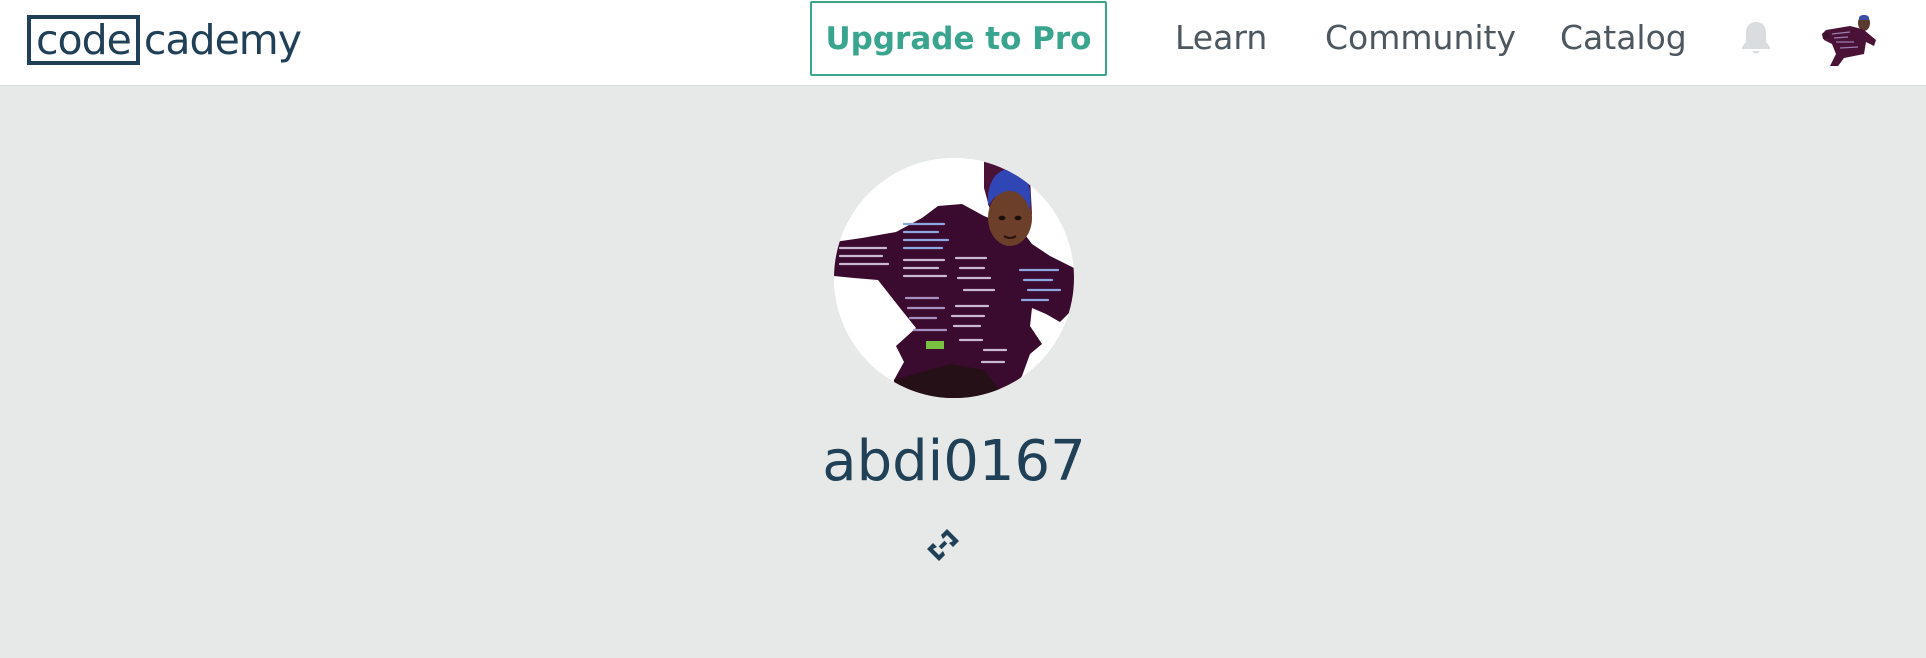 This screenshot has width=1926, height=658. What do you see at coordinates (1756, 38) in the screenshot?
I see `bell-icon` at bounding box center [1756, 38].